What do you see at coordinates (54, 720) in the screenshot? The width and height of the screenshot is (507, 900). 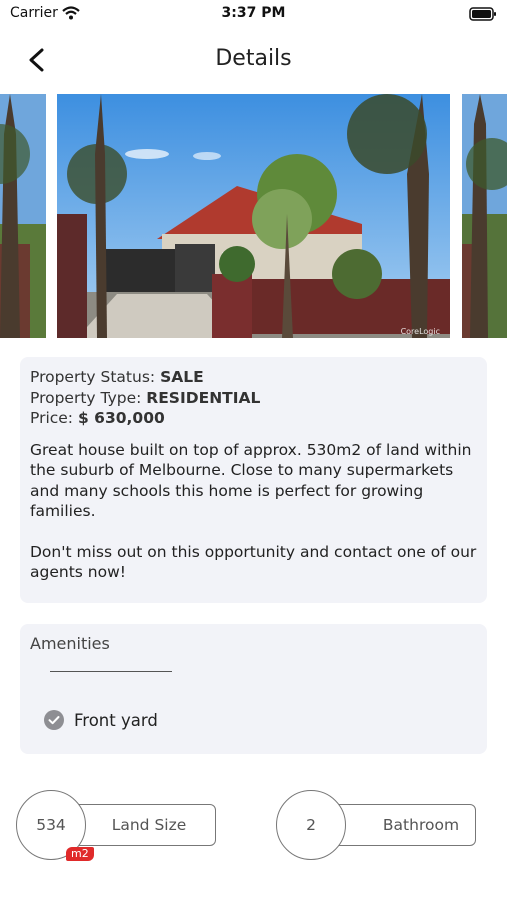 I see `check-circle-icon` at bounding box center [54, 720].